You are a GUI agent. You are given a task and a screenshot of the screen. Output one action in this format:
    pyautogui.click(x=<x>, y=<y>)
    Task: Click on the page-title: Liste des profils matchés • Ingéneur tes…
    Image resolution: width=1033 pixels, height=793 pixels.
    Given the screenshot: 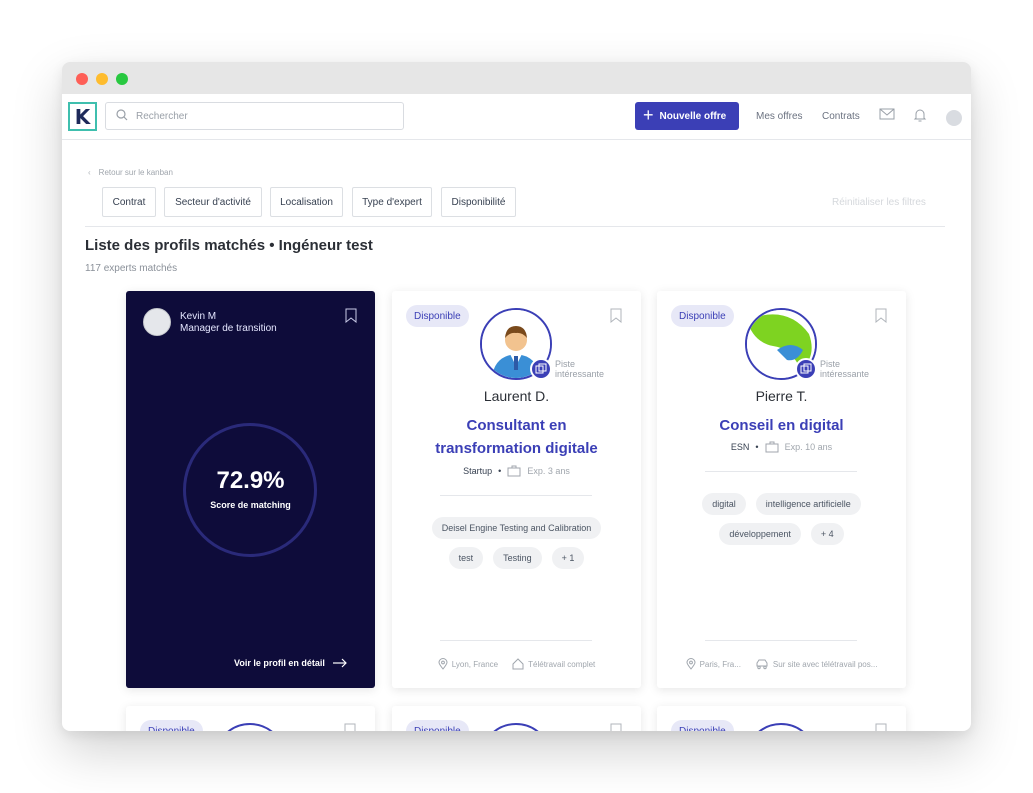 What is the action you would take?
    pyautogui.click(x=229, y=245)
    